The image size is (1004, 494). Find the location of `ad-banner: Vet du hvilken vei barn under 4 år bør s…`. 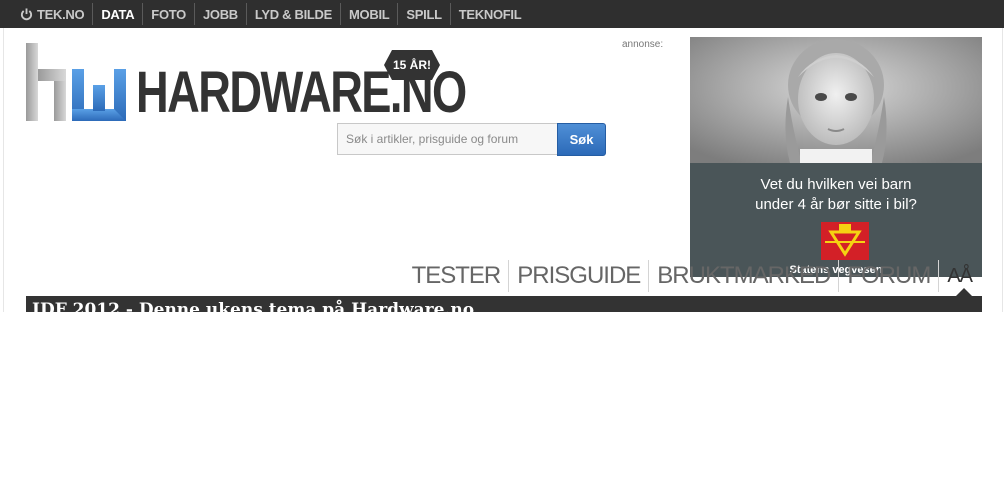

ad-banner: Vet du hvilken vei barn under 4 år bør s… is located at coordinates (836, 157).